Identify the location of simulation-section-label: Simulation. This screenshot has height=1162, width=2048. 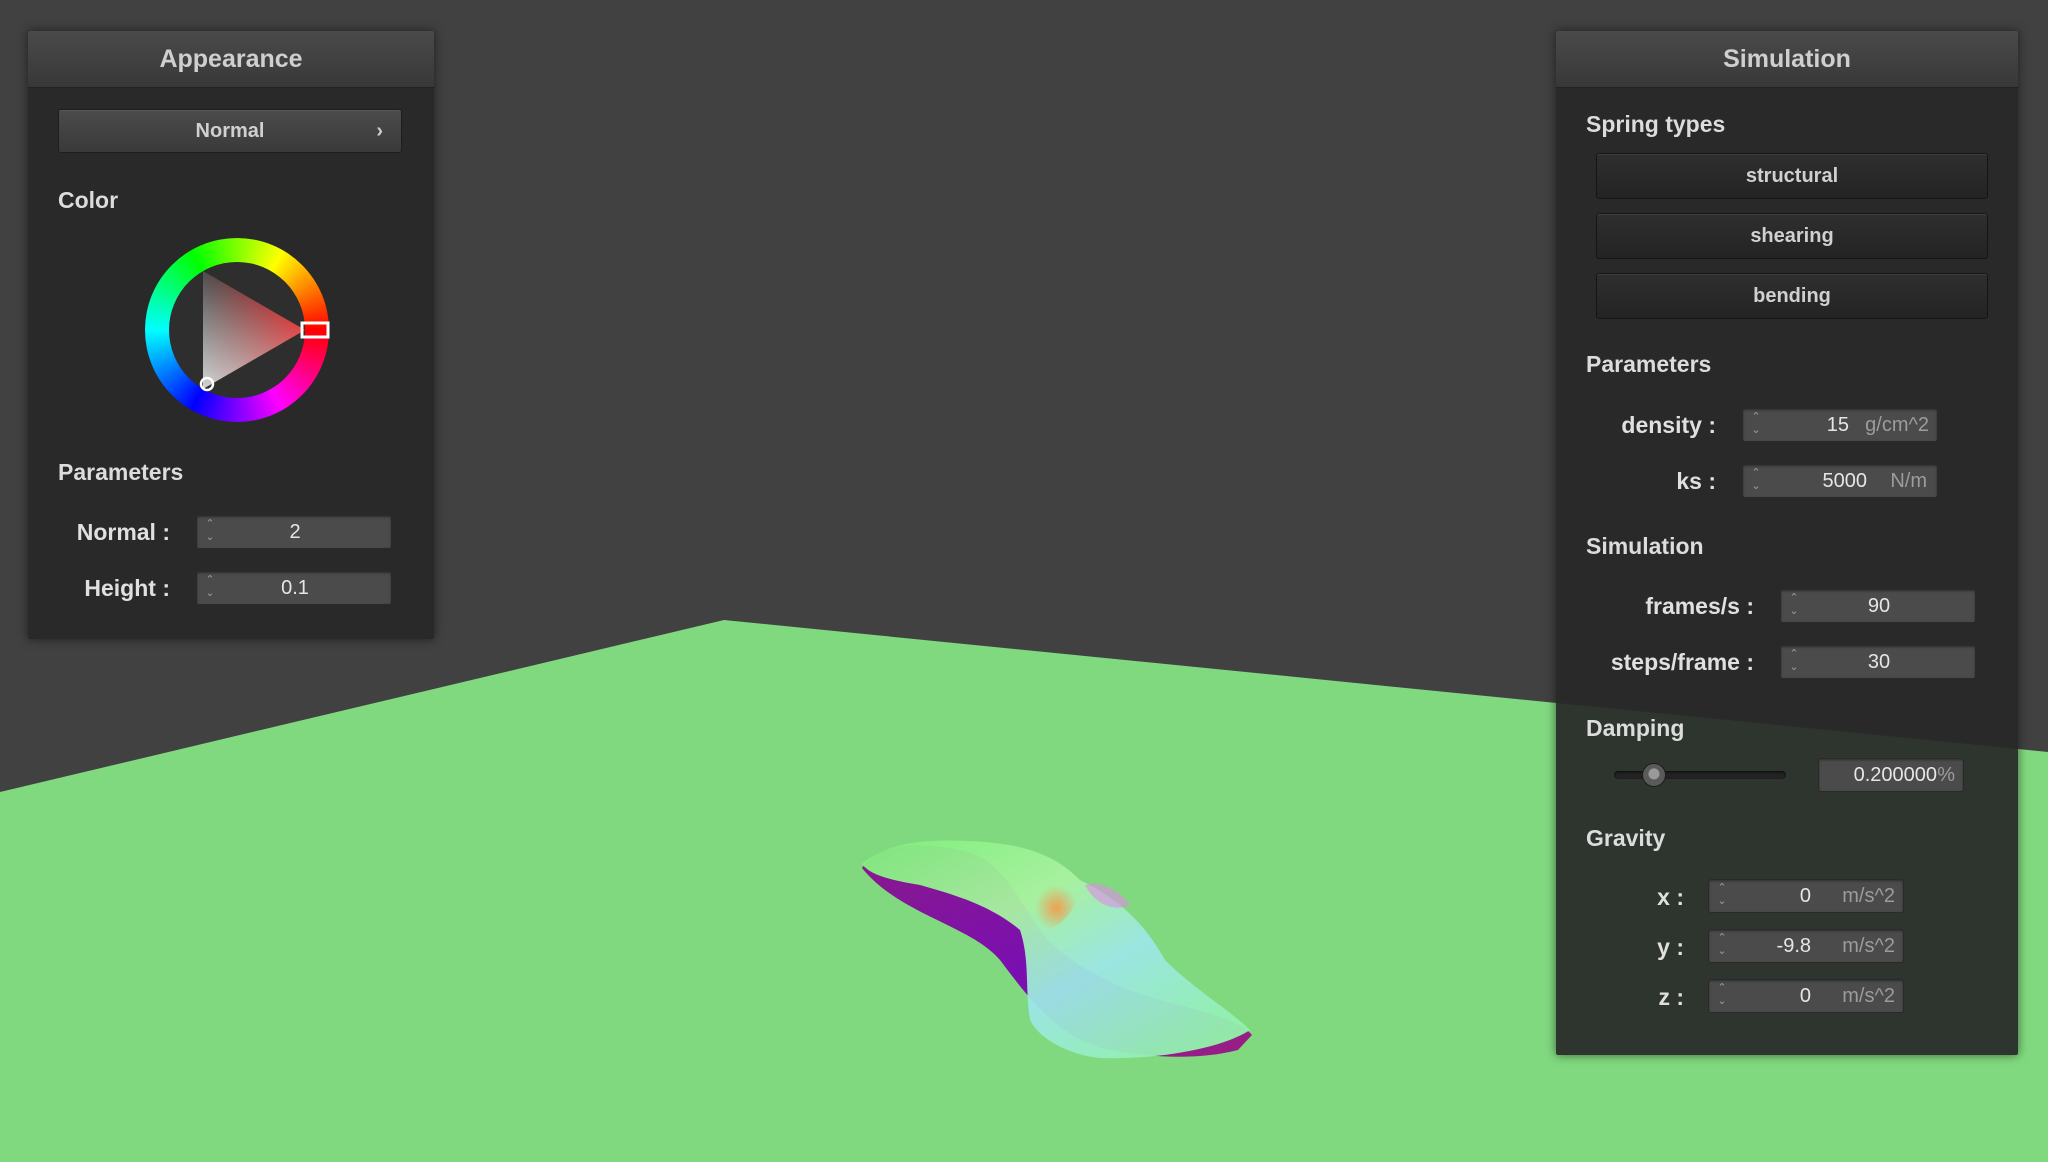
(1645, 546).